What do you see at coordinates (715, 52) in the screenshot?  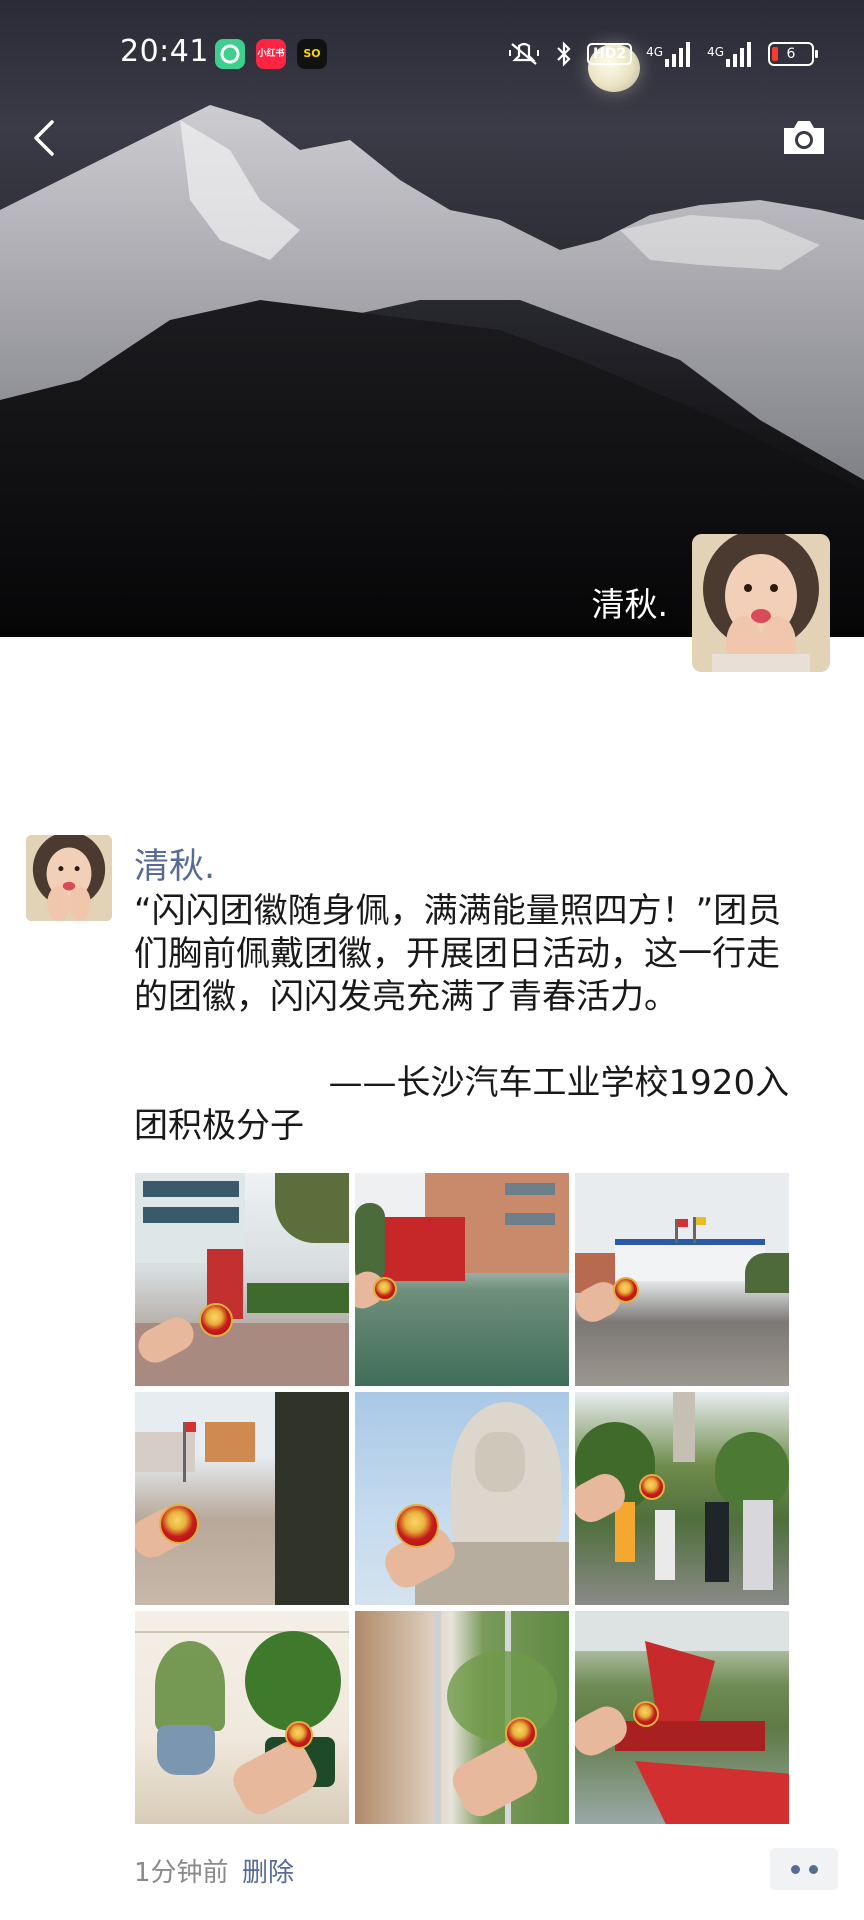 I see `network-type-2: 4G` at bounding box center [715, 52].